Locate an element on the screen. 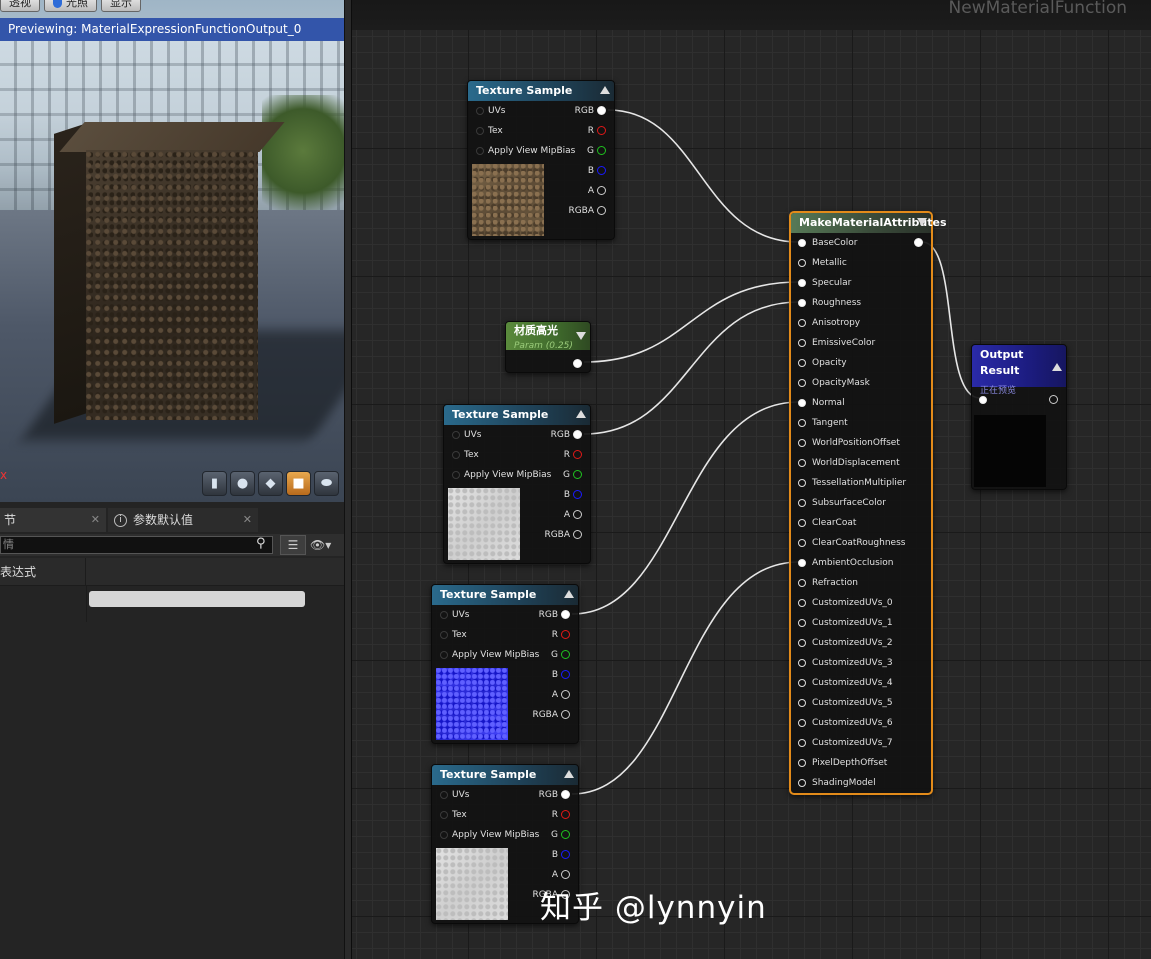 This screenshot has width=1151, height=959. search-icon: ⚲ is located at coordinates (263, 544).